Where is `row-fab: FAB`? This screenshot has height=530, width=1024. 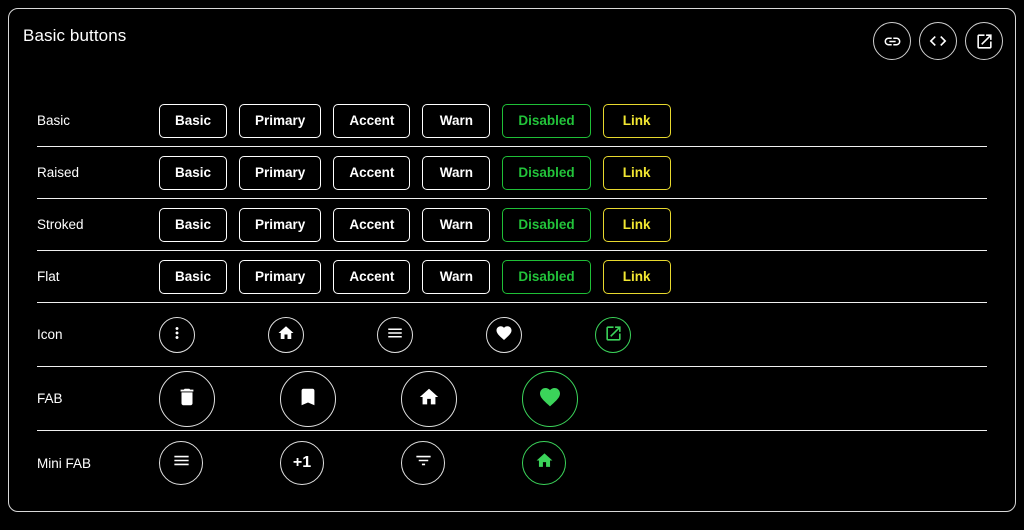 row-fab: FAB is located at coordinates (512, 399).